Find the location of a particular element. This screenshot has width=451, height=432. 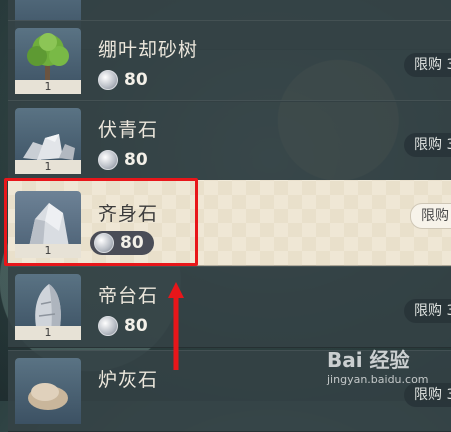

item-name: 帝台石 is located at coordinates (128, 296).